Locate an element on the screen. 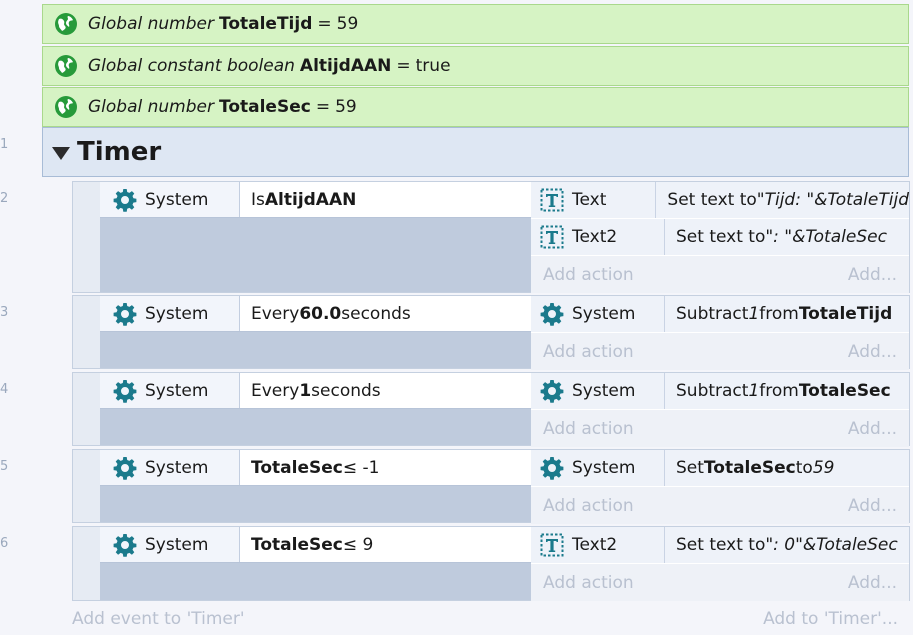 This screenshot has width=913, height=635. condition-row: System Every 1 seconds is located at coordinates (315, 391).